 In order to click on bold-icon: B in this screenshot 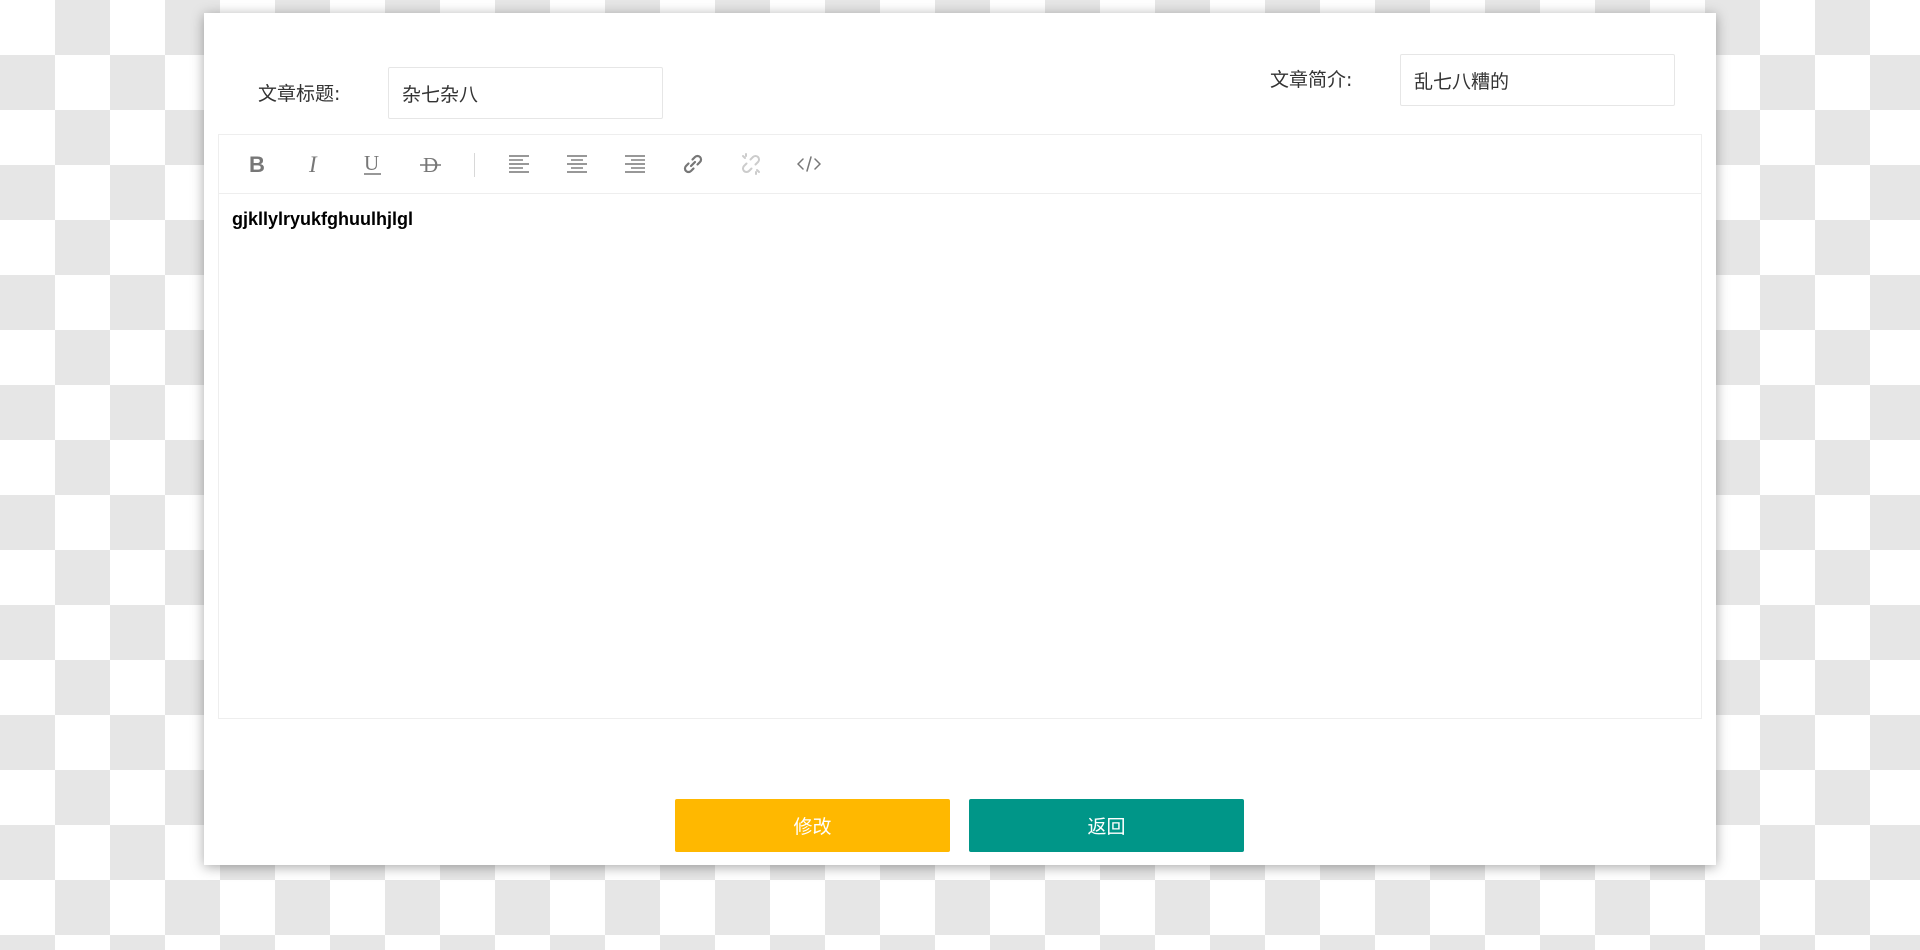, I will do `click(257, 164)`.